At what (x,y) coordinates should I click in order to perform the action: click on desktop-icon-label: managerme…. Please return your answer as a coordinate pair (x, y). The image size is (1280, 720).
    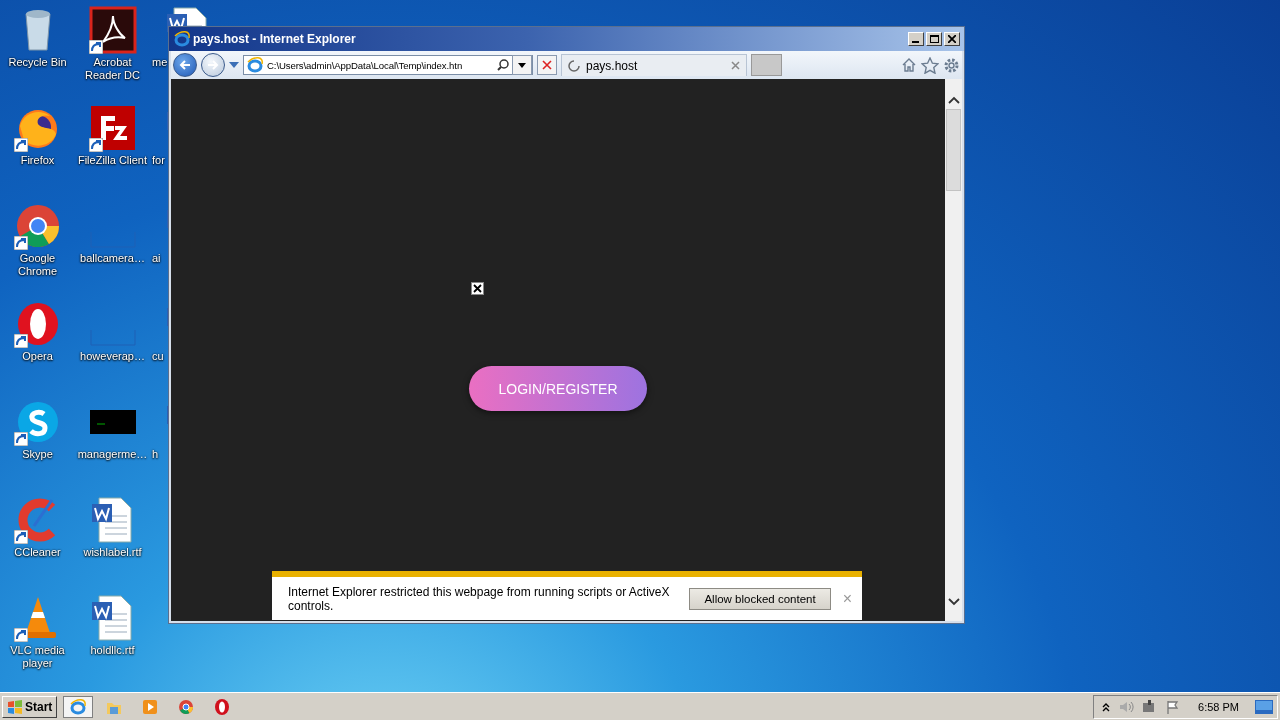
    Looking at the image, I should click on (112, 454).